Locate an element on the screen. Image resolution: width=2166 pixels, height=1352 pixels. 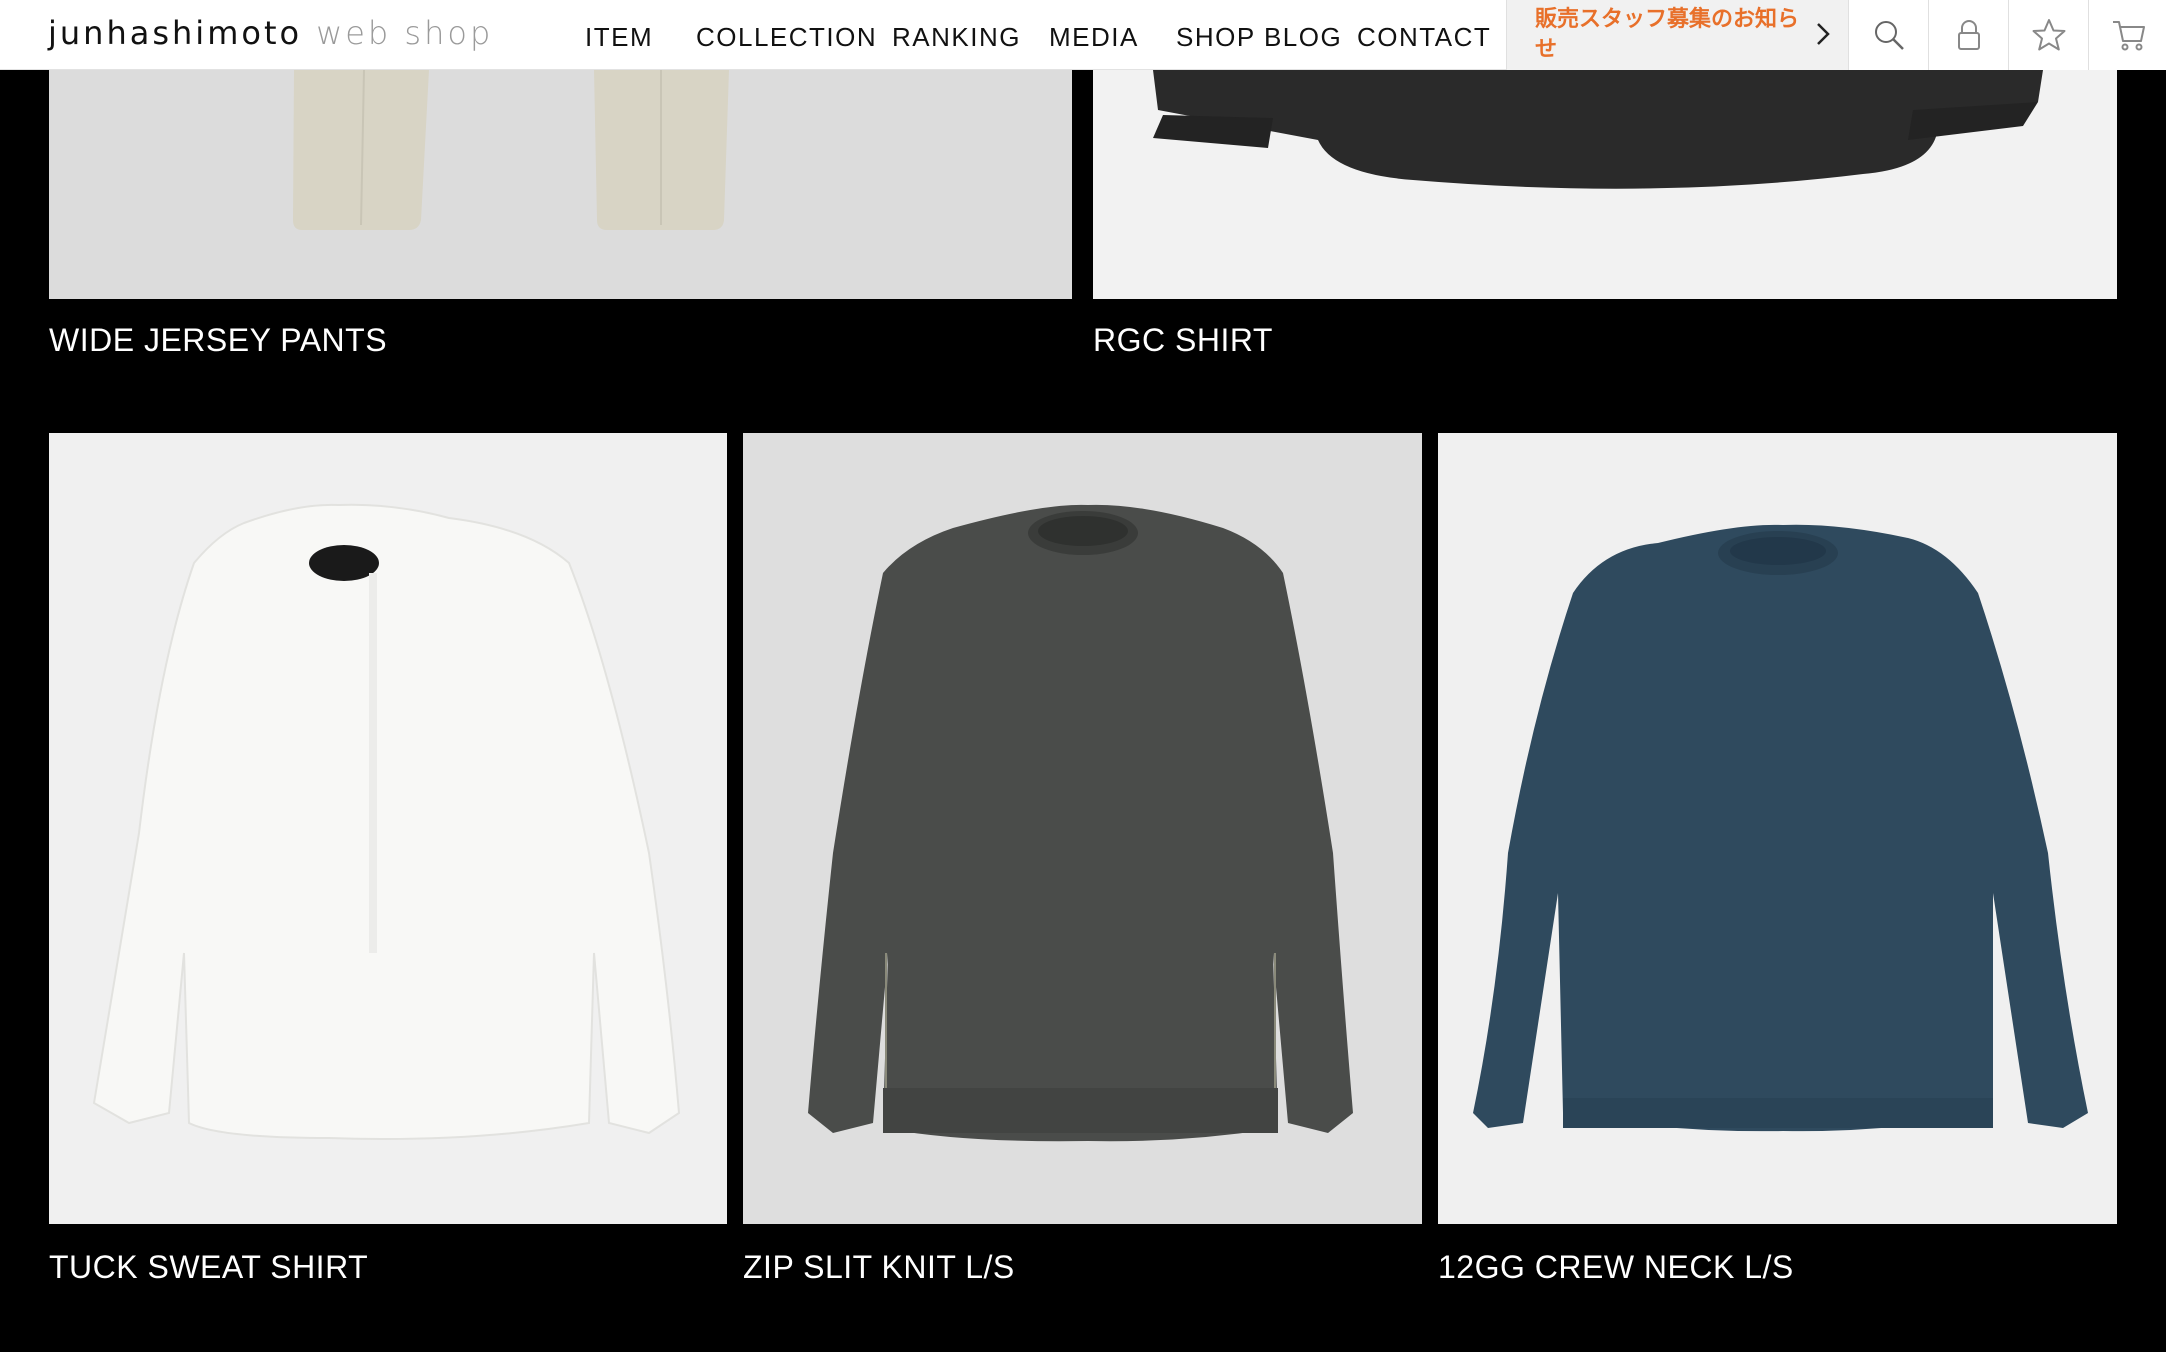
site-logo: junhashimoto web shop is located at coordinates (270, 33).